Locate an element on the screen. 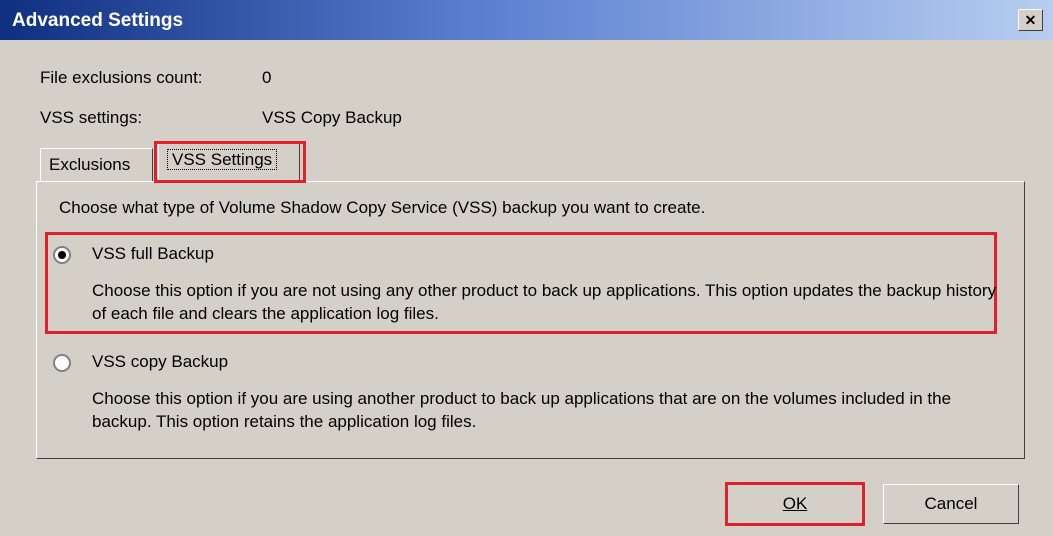 Image resolution: width=1053 pixels, height=536 pixels. exclusions-count-value: 0 is located at coordinates (267, 77).